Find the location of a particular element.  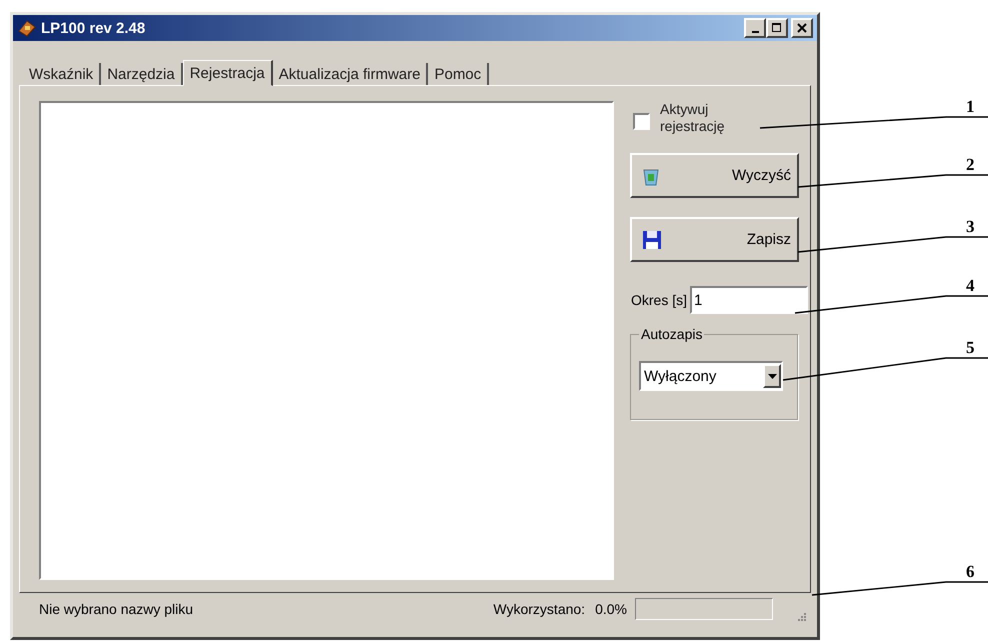

tab: Rejestracja is located at coordinates (227, 73).